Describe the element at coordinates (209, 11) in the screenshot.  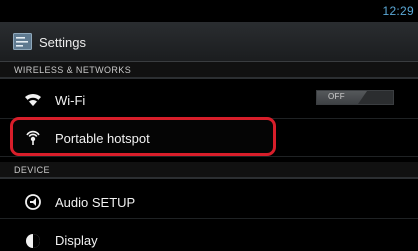
I see `status-bar: 12:29` at that location.